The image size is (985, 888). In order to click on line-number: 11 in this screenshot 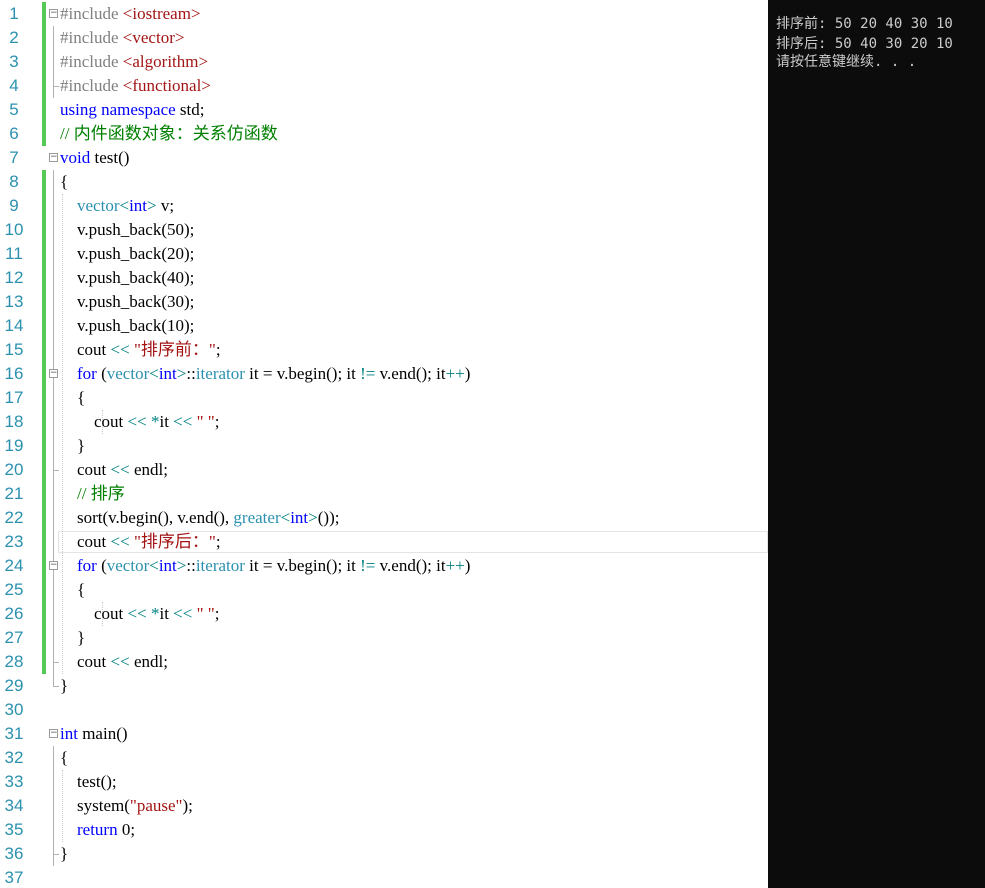, I will do `click(14, 253)`.